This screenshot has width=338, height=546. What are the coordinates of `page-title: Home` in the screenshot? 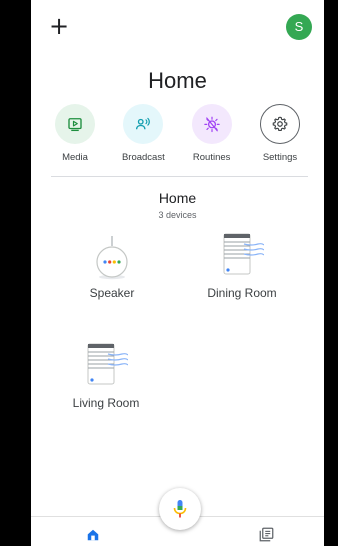 It's located at (177, 80).